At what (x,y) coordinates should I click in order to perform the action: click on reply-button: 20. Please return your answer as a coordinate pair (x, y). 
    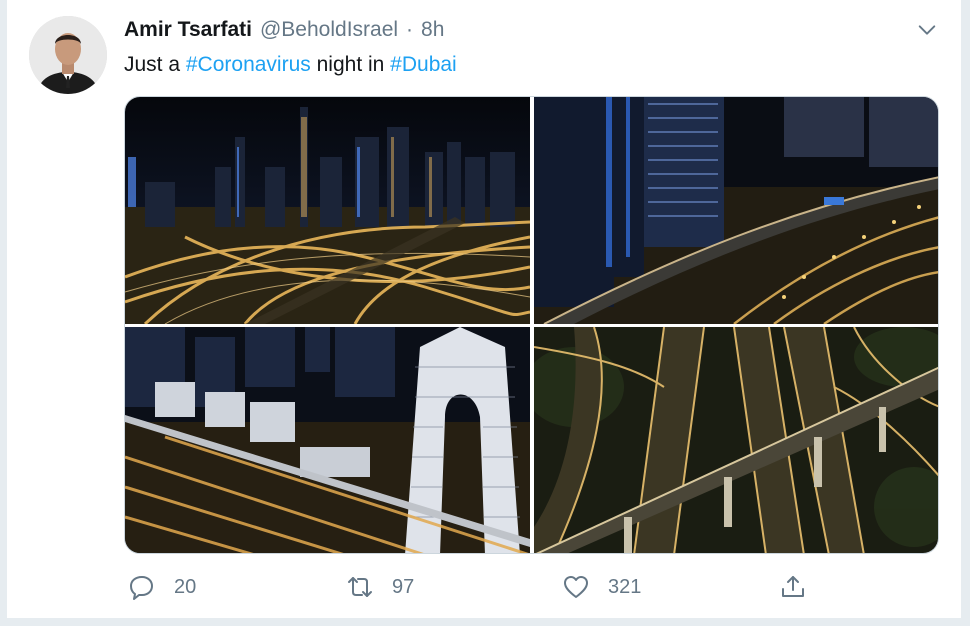
    Looking at the image, I should click on (162, 587).